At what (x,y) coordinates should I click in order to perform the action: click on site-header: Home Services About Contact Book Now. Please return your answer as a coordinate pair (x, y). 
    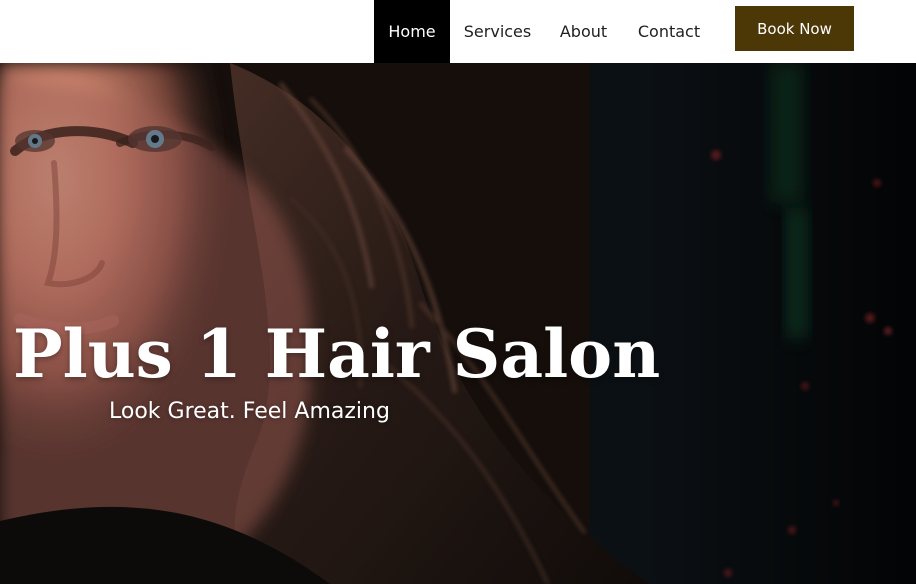
    Looking at the image, I should click on (458, 31).